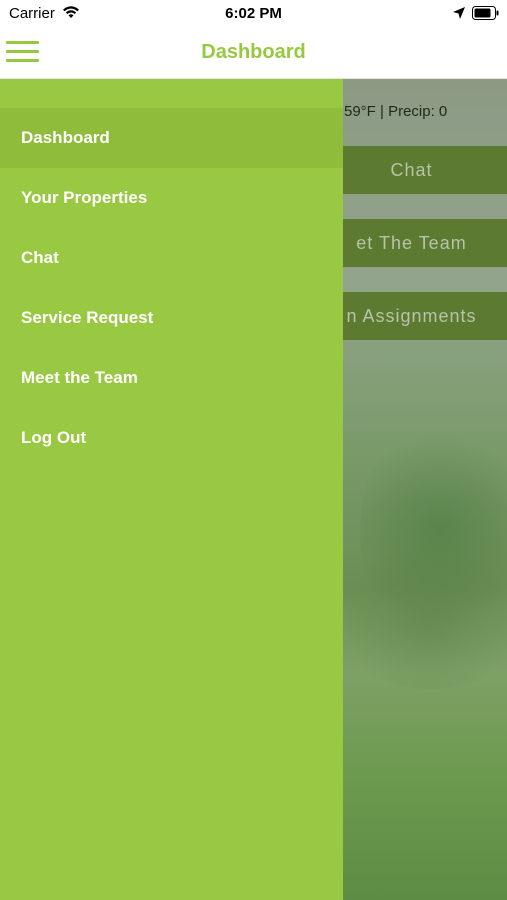 Image resolution: width=507 pixels, height=900 pixels. Describe the element at coordinates (171, 198) in the screenshot. I see `menu-item-your-properties: Your Properties` at that location.